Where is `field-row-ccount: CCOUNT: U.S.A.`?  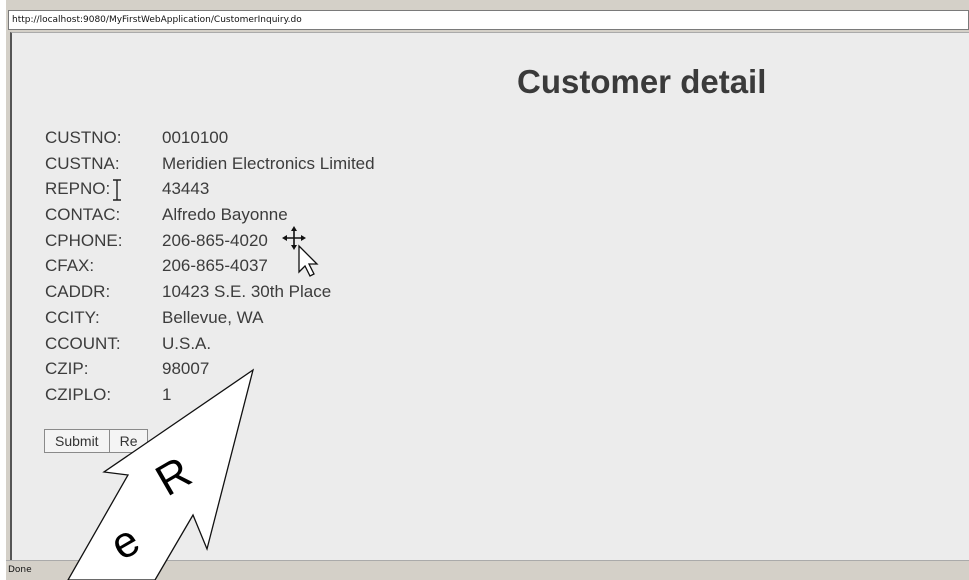
field-row-ccount: CCOUNT: U.S.A. is located at coordinates (210, 344).